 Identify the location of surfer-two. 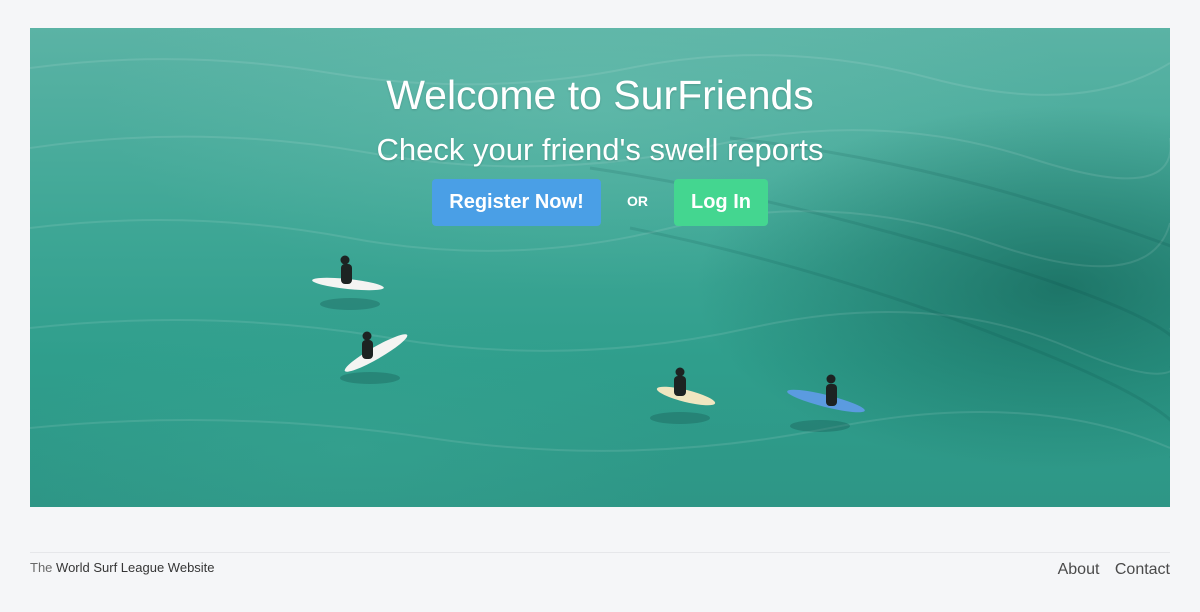
(374, 357).